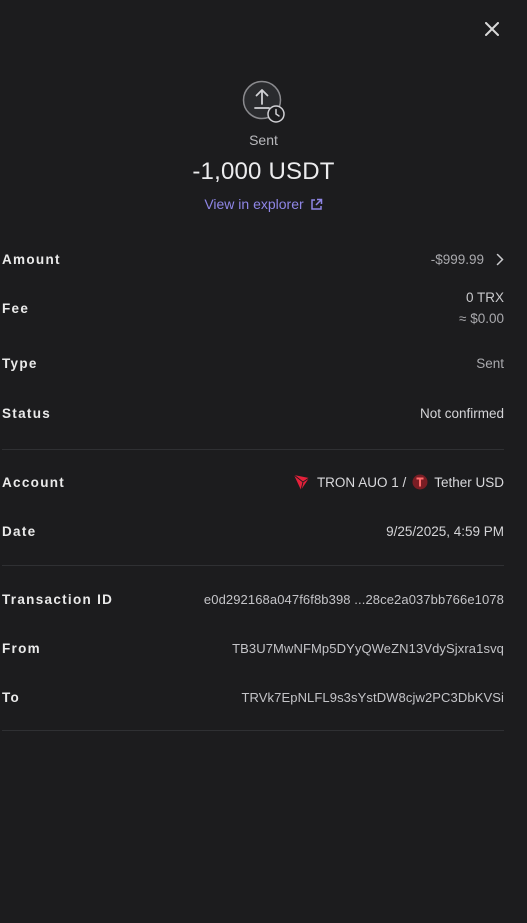 The image size is (527, 923). What do you see at coordinates (461, 413) in the screenshot?
I see `status-value: Not confirmed` at bounding box center [461, 413].